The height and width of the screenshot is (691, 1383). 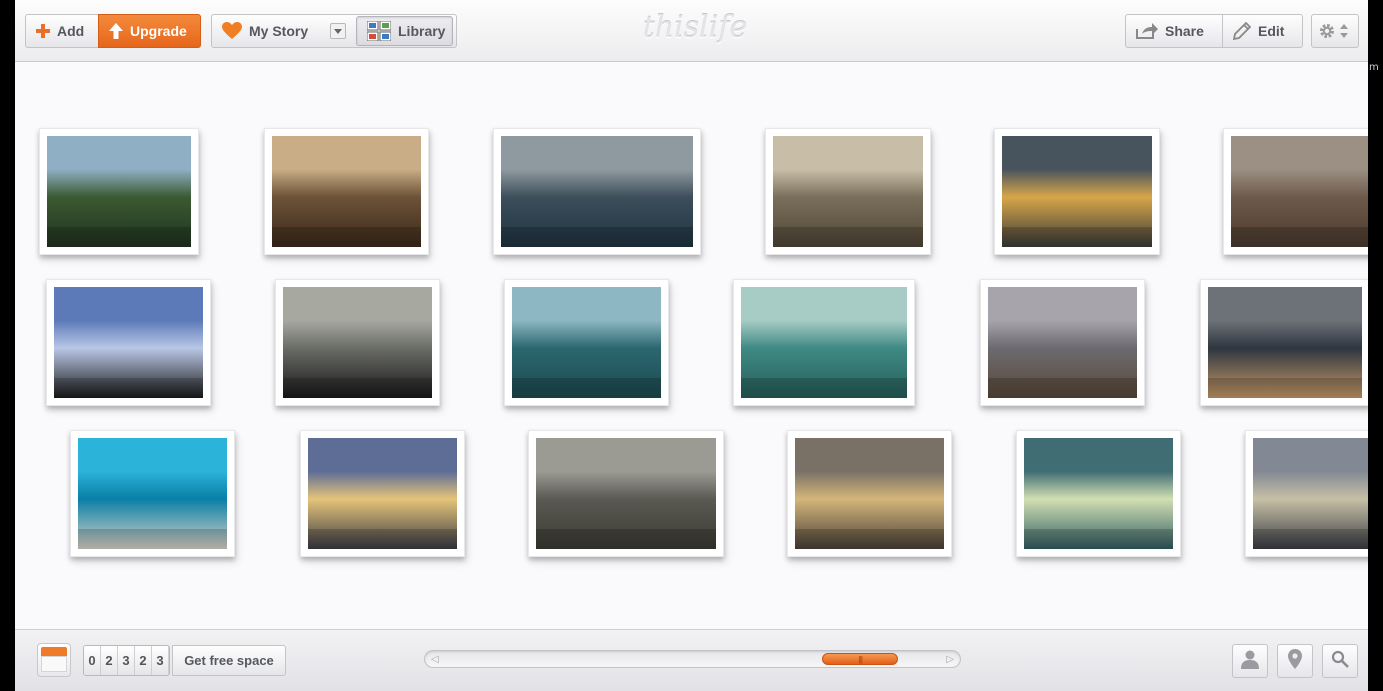 I want to click on share-button: Share, so click(x=1174, y=31).